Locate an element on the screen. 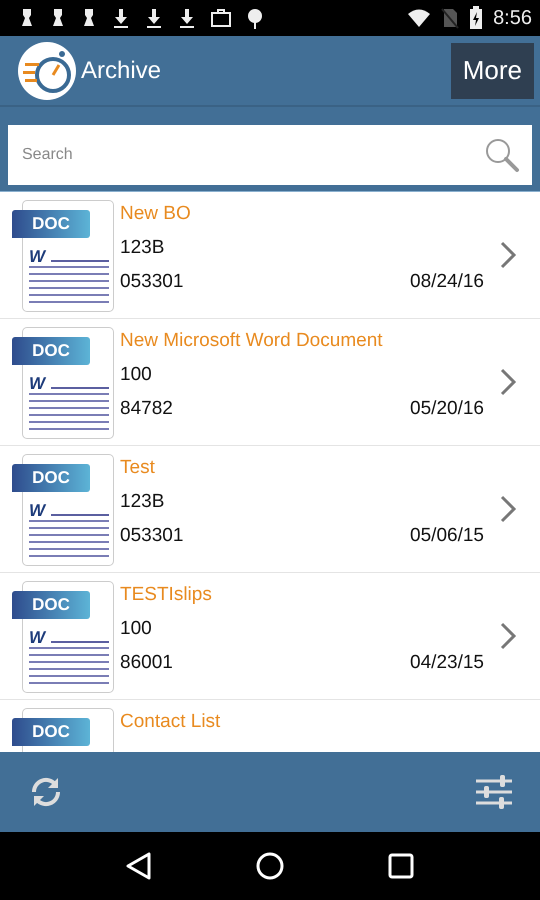 This screenshot has height=900, width=540. document-row: DOC W New Microsoft Word Document 100 84782 05/20/16 is located at coordinates (270, 382).